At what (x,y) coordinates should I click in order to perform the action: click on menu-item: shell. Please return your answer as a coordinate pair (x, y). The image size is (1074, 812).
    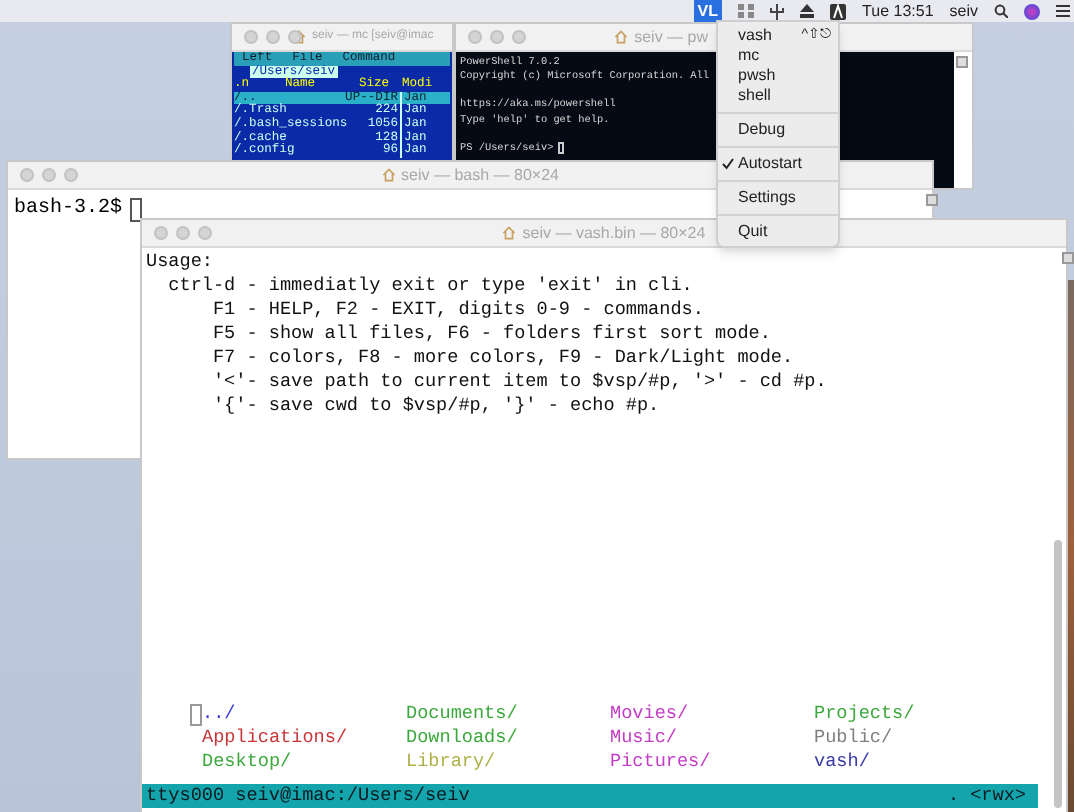
    Looking at the image, I should click on (778, 96).